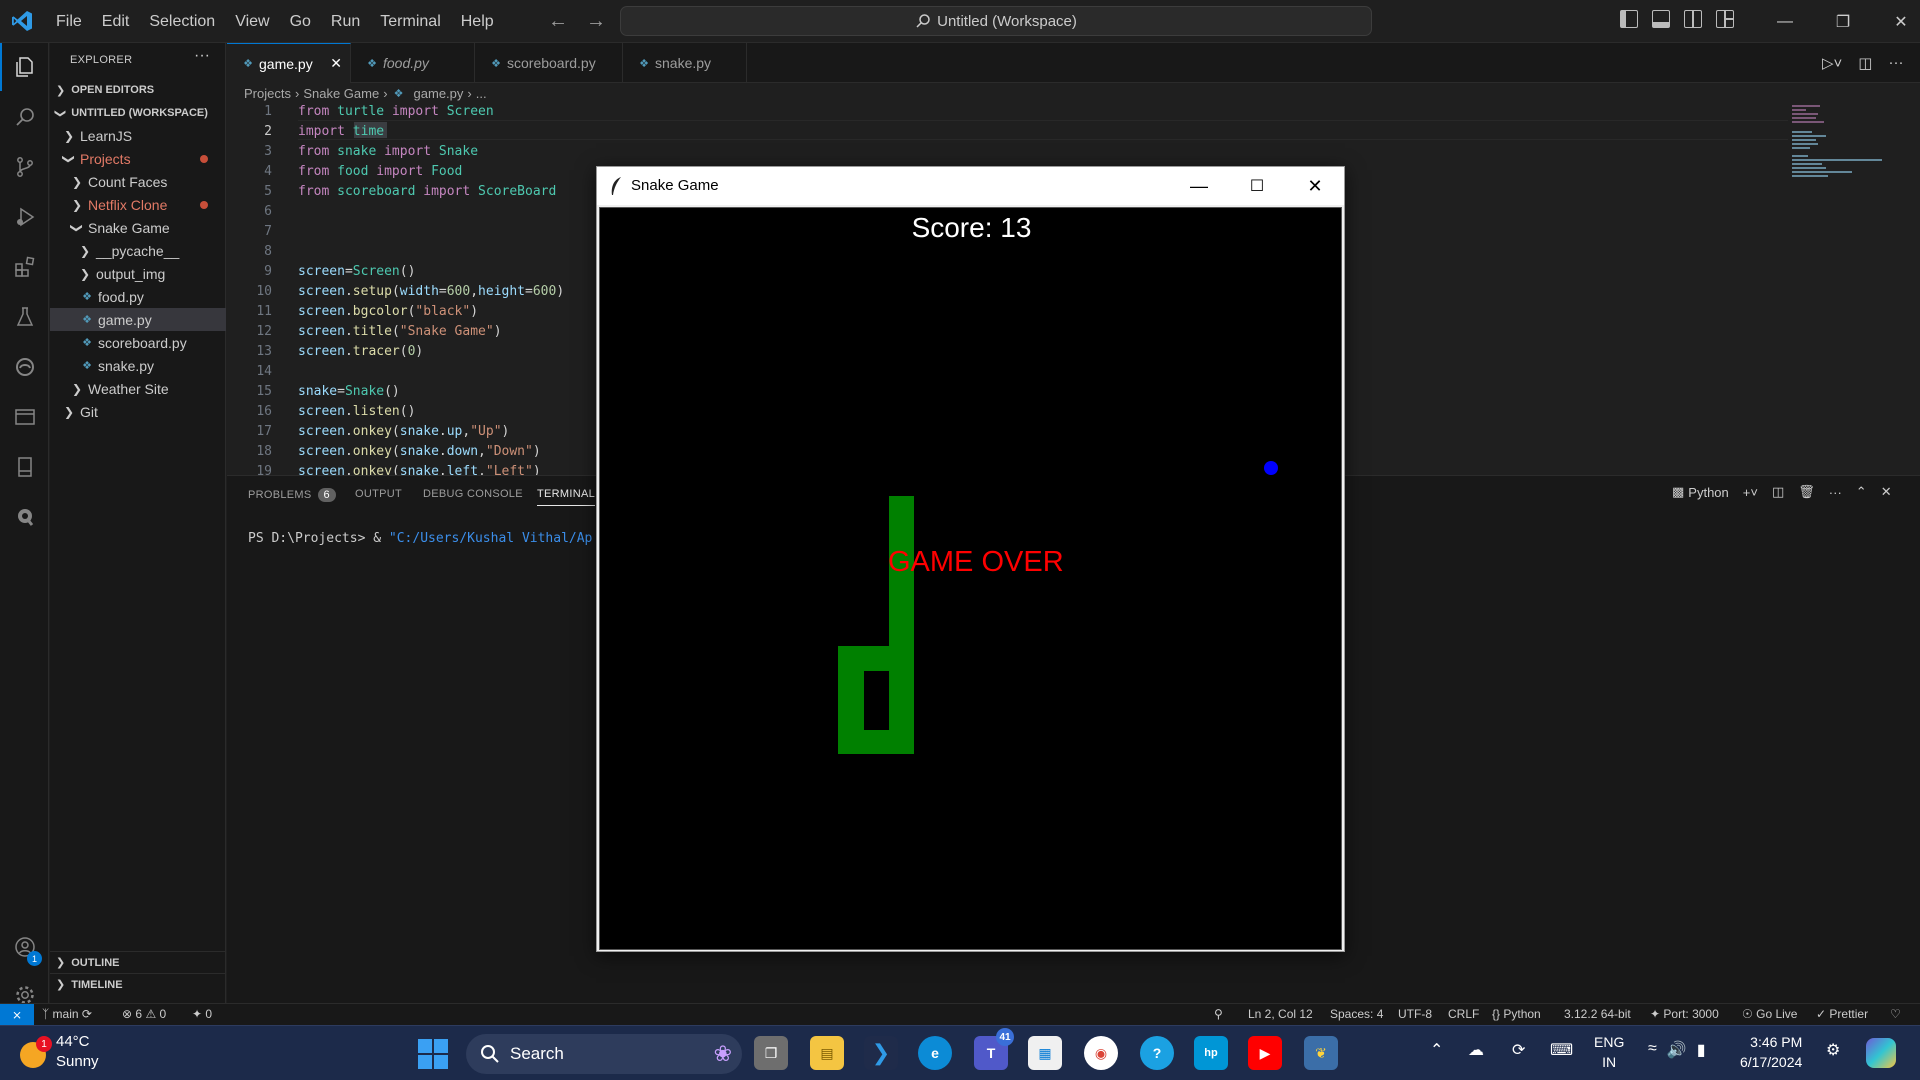 The width and height of the screenshot is (1920, 1080). I want to click on file-explorer-icon: ▤, so click(827, 1053).